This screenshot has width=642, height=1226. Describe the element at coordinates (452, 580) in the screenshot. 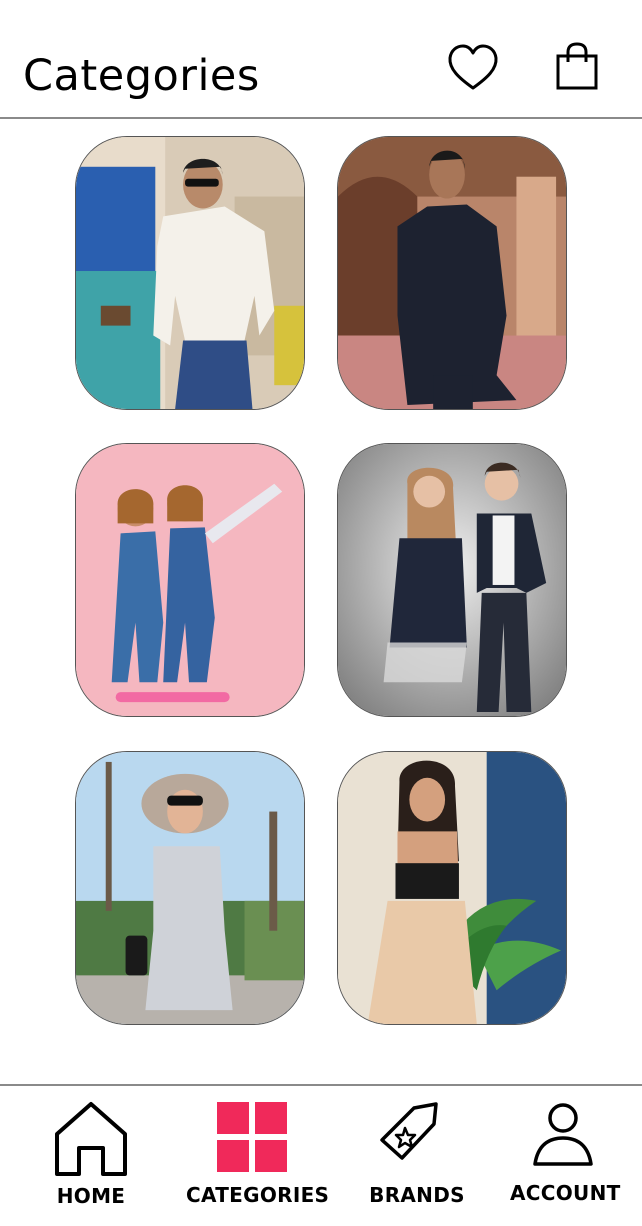

I see `category-card-kids` at that location.